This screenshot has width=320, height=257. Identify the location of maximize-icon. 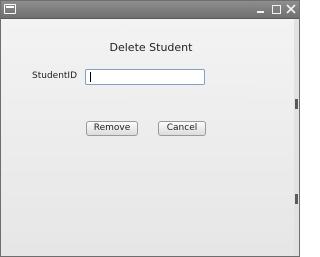
(276, 9).